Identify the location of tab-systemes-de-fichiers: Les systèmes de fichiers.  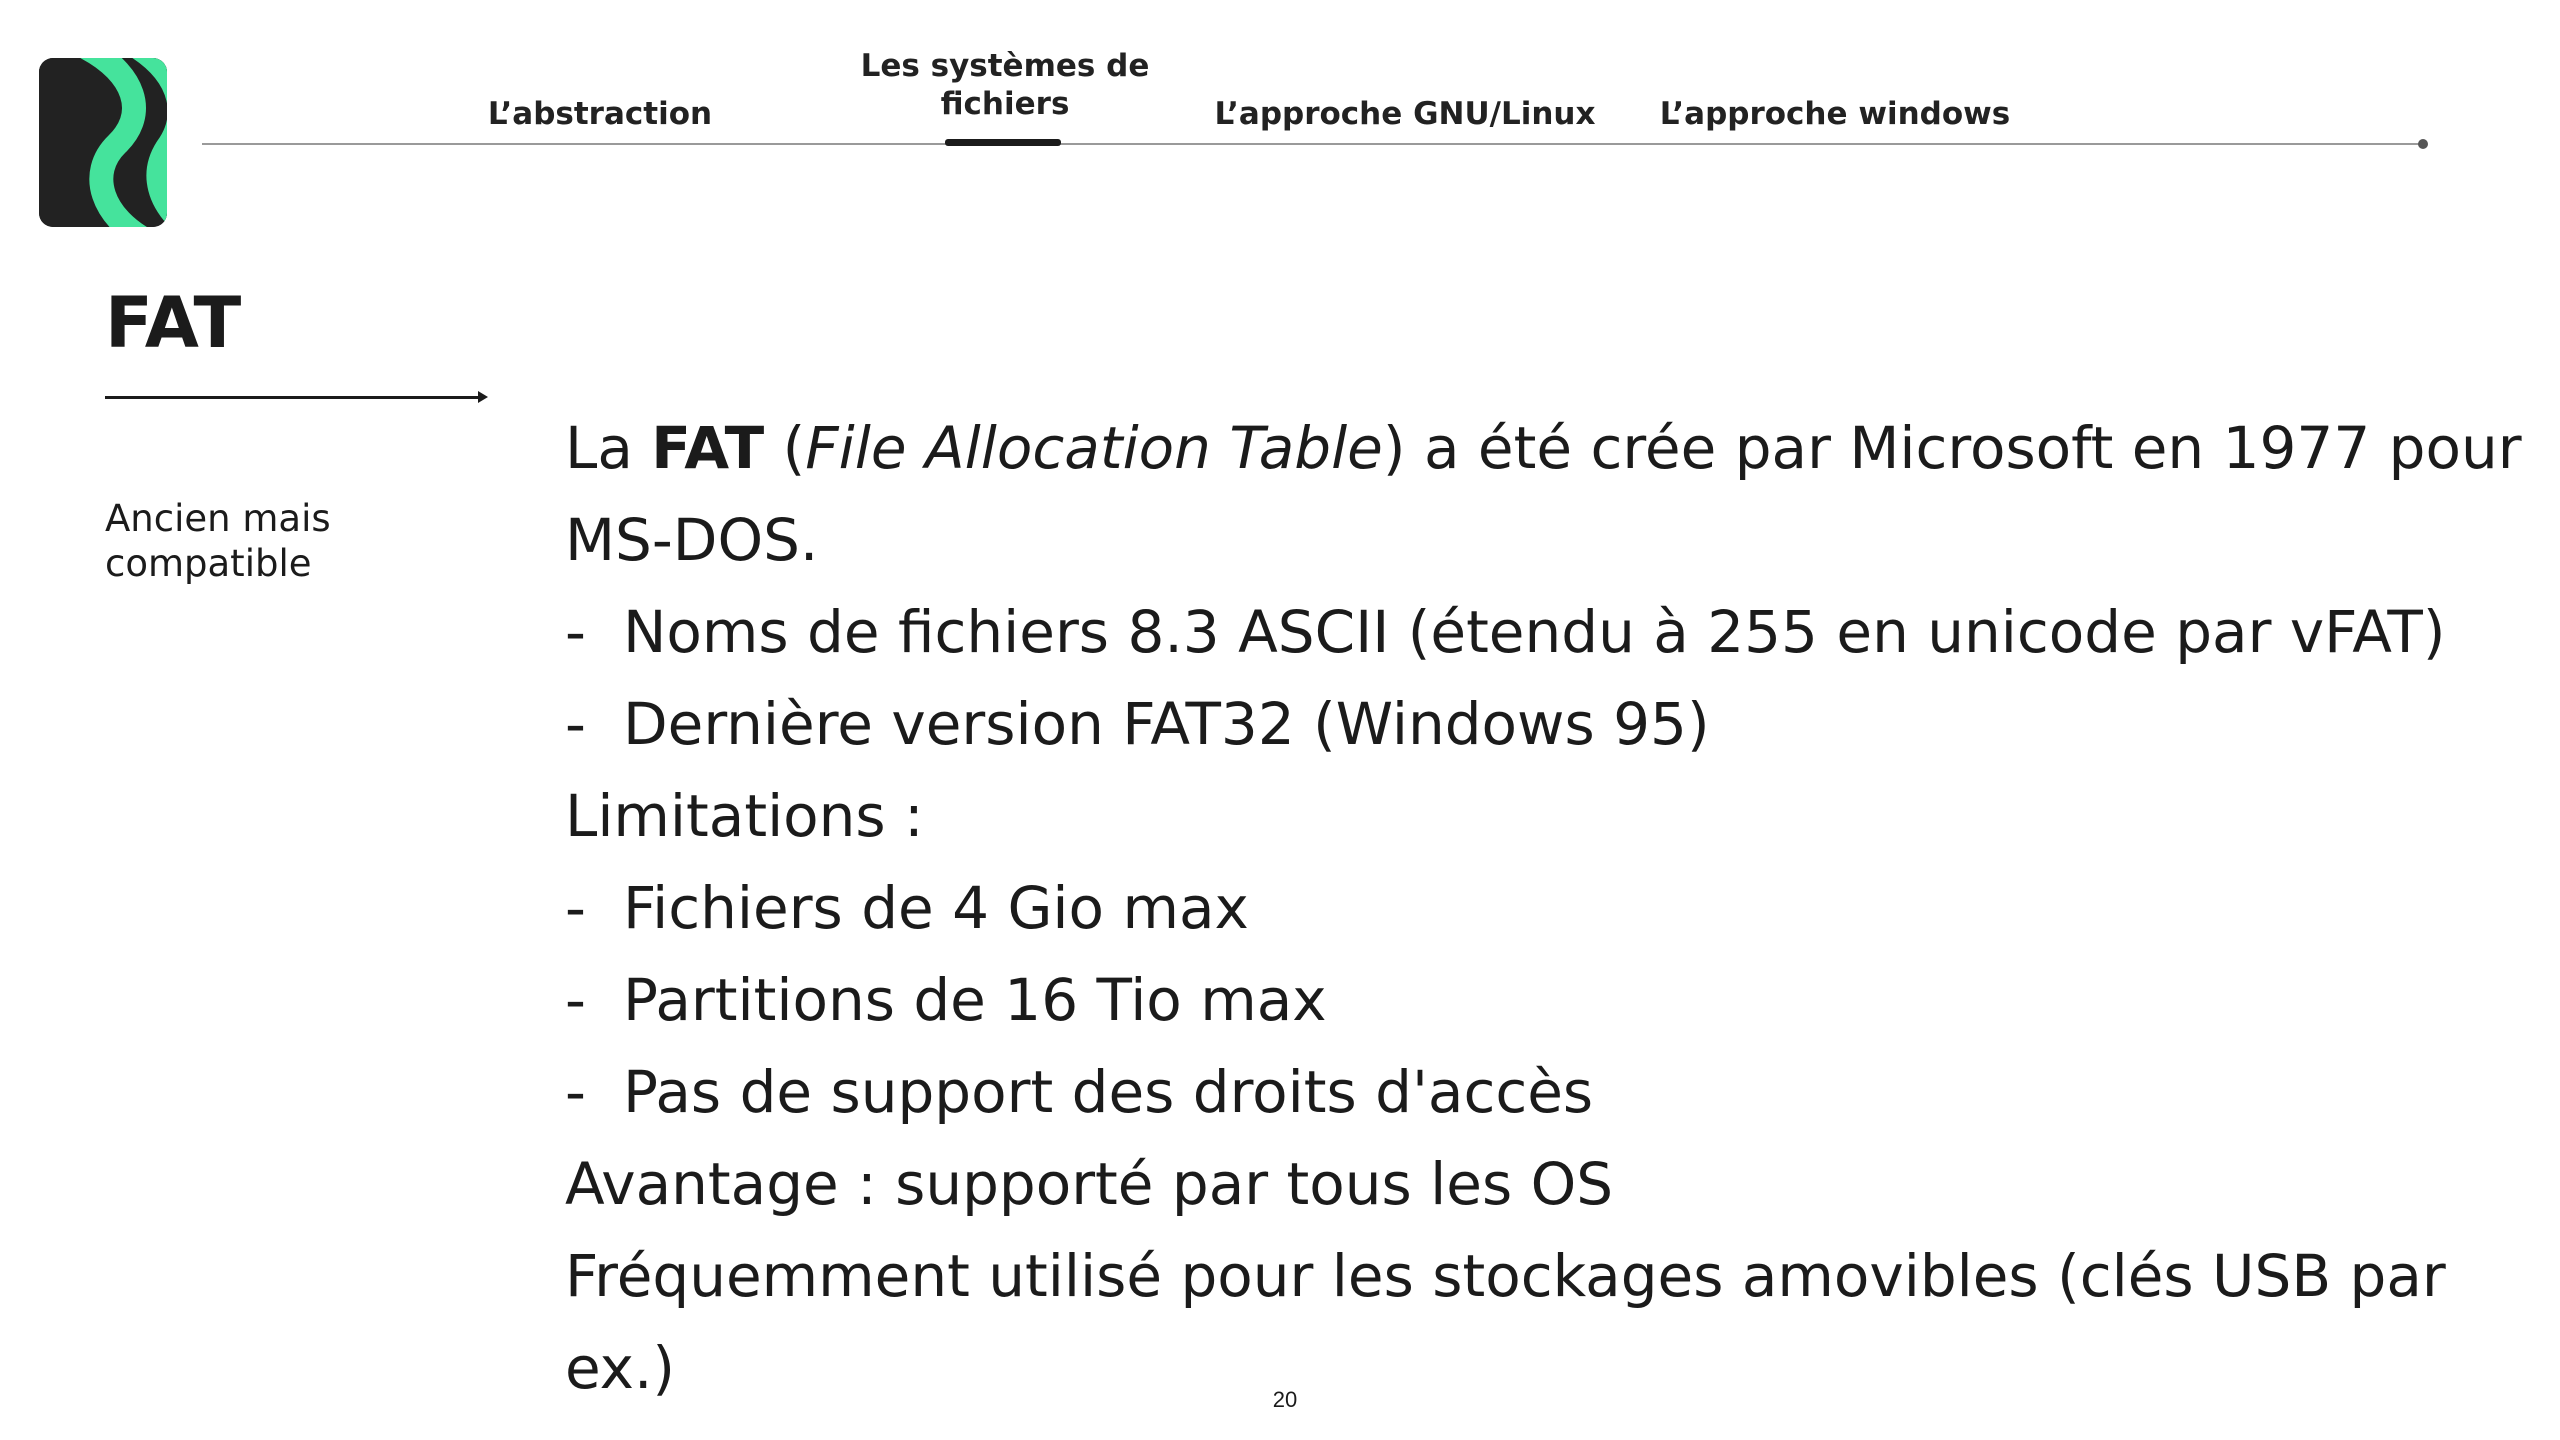
(1005, 85).